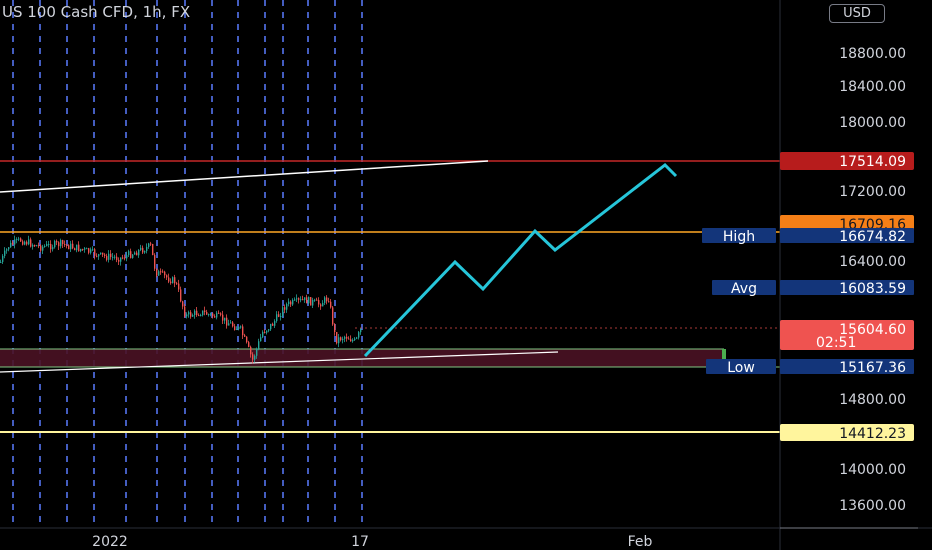 The width and height of the screenshot is (932, 550). I want to click on support-price-tag: 14412.23, so click(847, 433).